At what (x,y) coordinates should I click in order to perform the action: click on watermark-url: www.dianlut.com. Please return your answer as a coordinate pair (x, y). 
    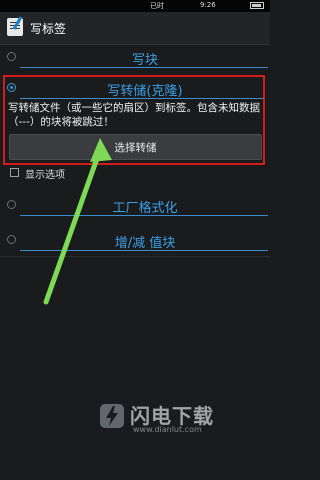
    Looking at the image, I should click on (167, 429).